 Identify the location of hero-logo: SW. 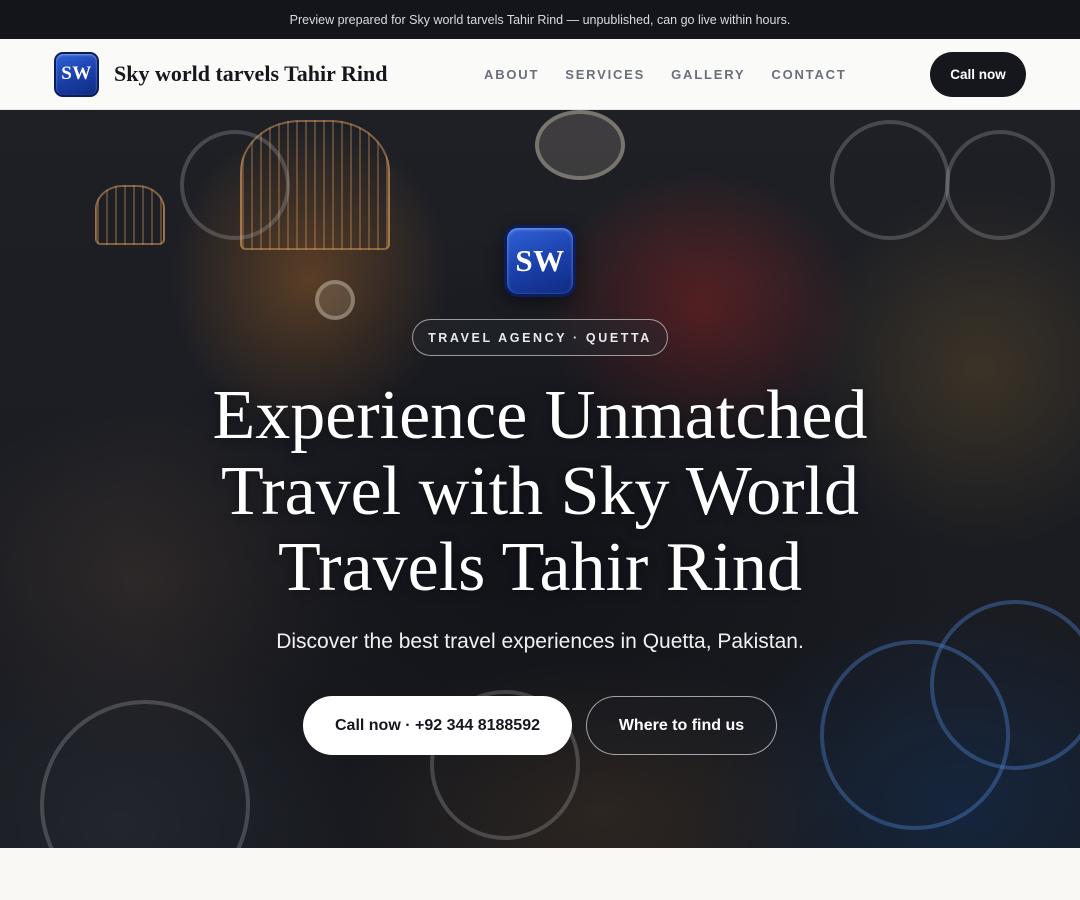
(540, 261).